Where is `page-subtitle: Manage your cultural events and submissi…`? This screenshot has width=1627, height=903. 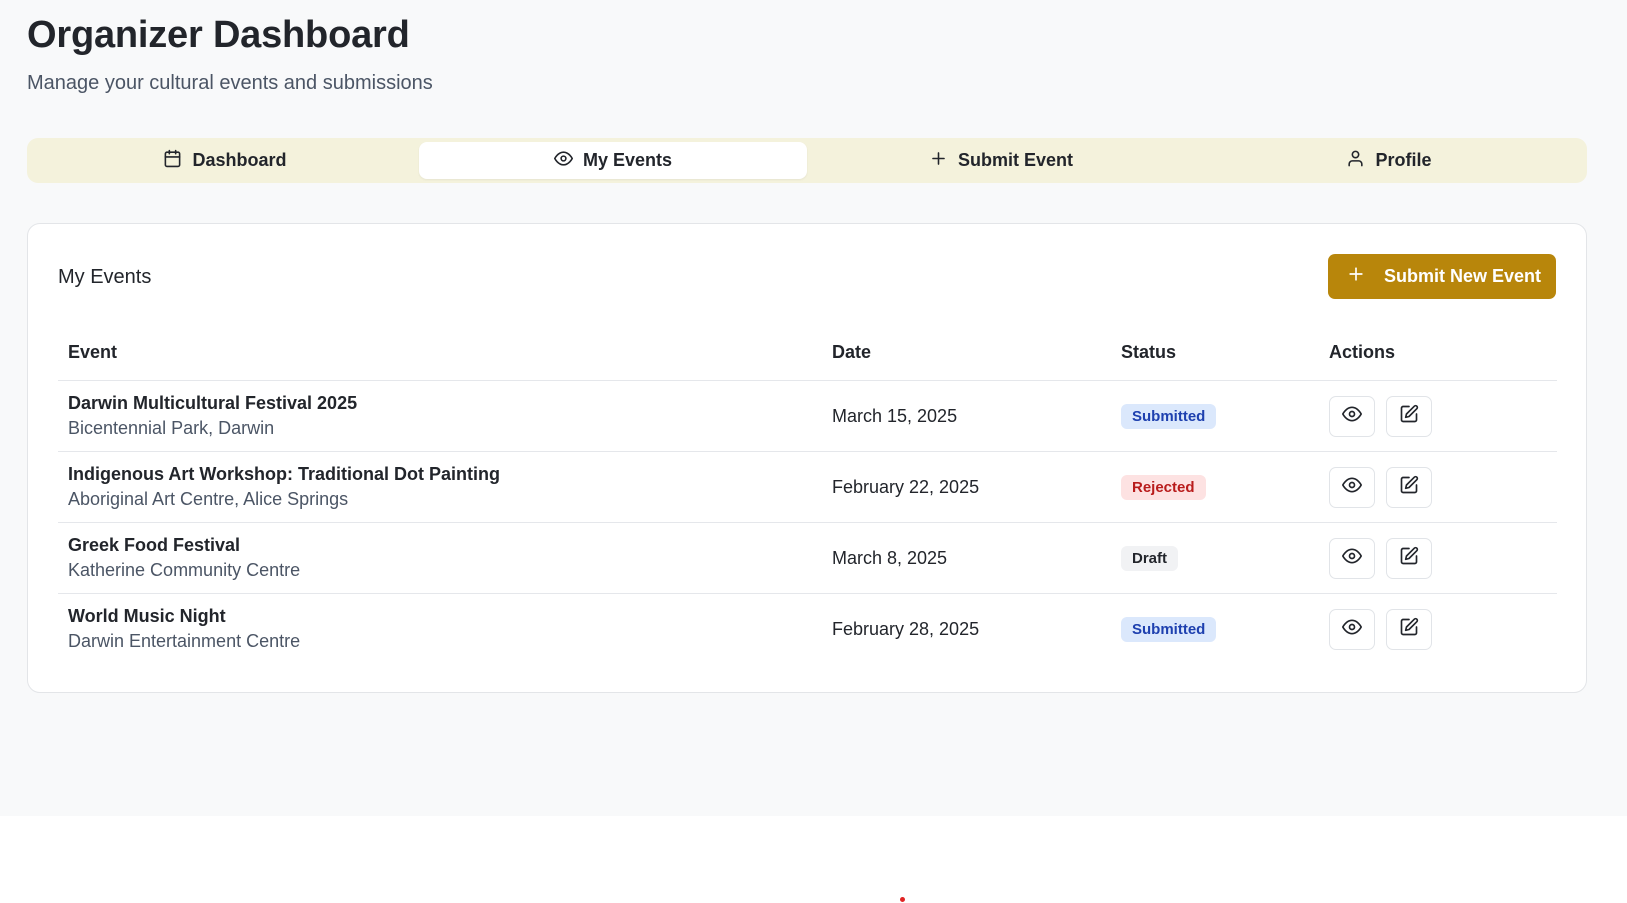 page-subtitle: Manage your cultural events and submissi… is located at coordinates (230, 83).